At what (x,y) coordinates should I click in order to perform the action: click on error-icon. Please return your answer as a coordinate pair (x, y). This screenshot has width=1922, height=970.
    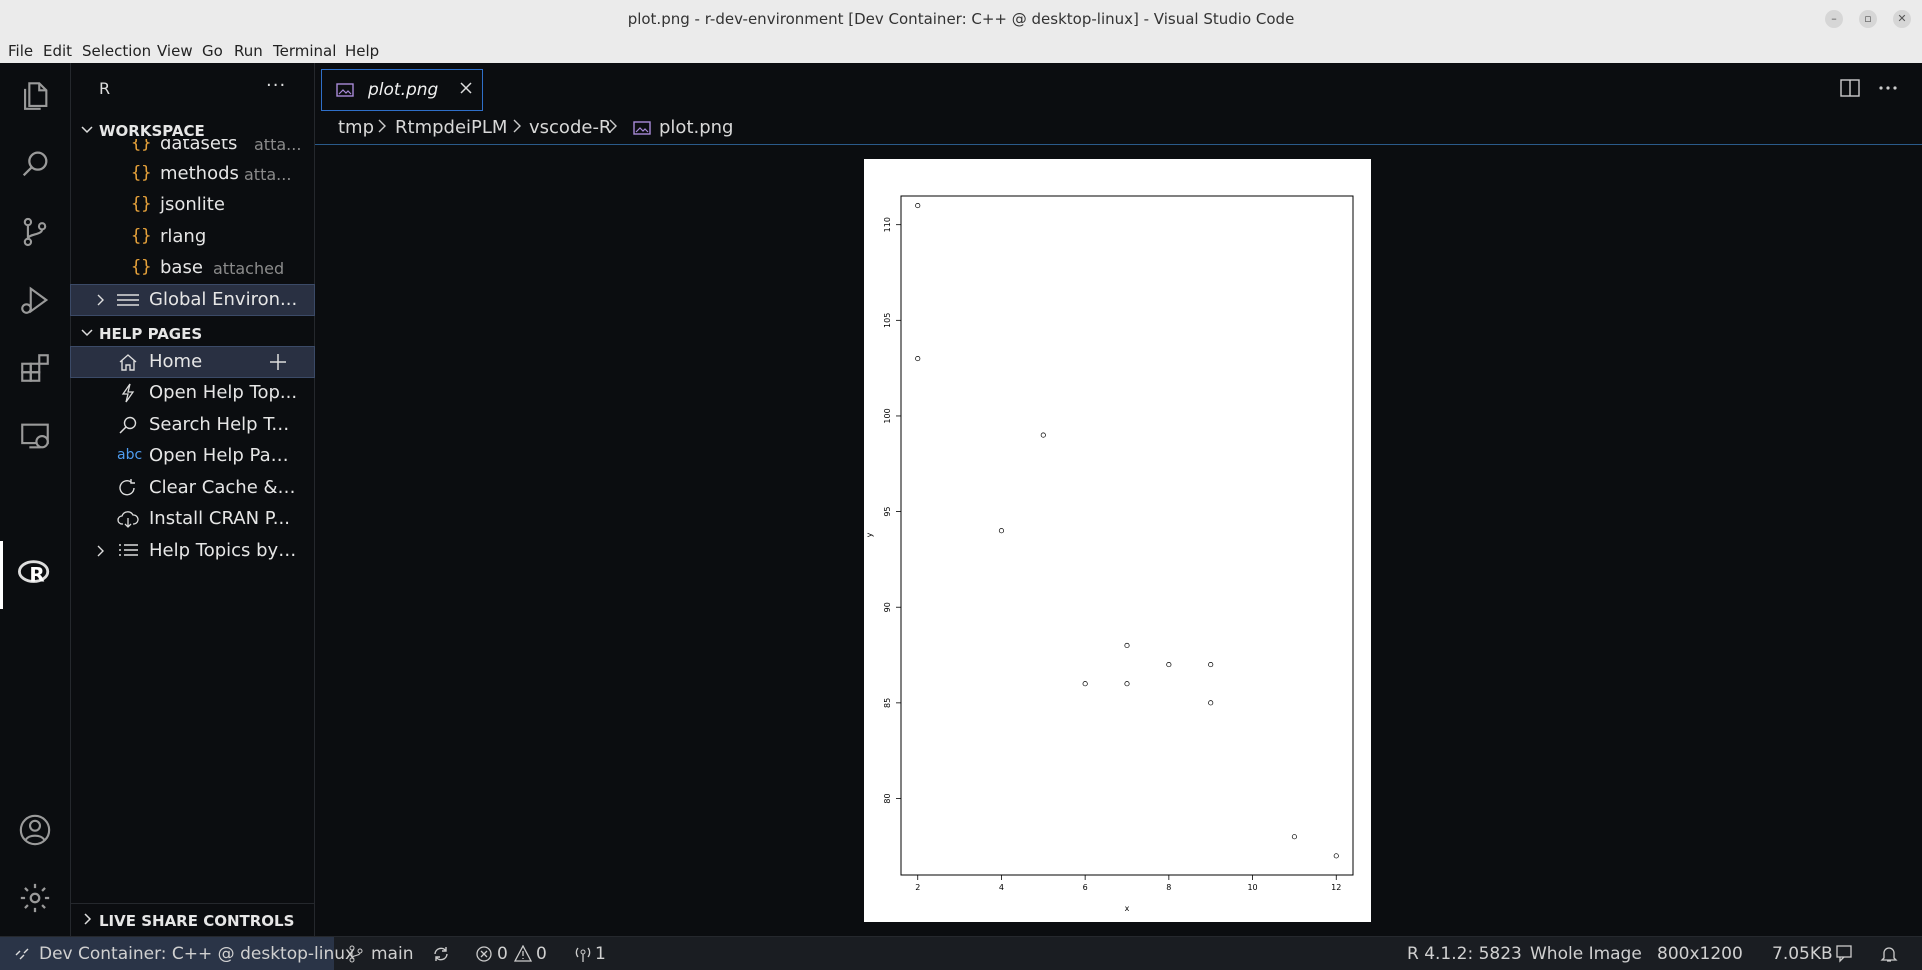
    Looking at the image, I should click on (484, 954).